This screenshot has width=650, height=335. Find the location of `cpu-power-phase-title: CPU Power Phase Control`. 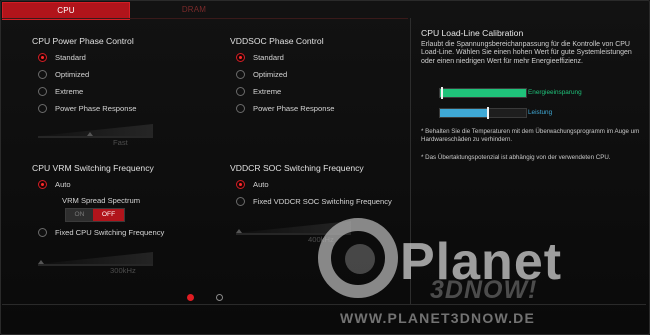

cpu-power-phase-title: CPU Power Phase Control is located at coordinates (83, 41).